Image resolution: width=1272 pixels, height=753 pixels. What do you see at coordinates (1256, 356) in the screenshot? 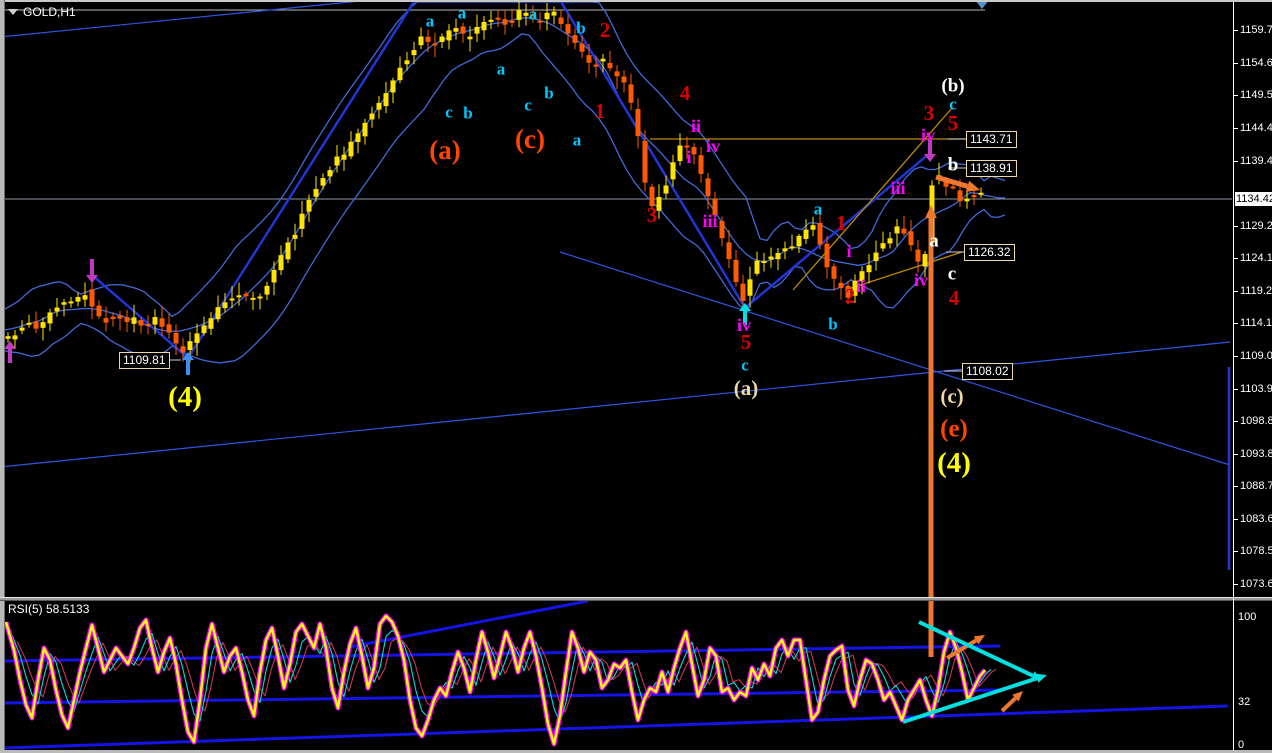
I see `price-axis-label: 1109.02` at bounding box center [1256, 356].